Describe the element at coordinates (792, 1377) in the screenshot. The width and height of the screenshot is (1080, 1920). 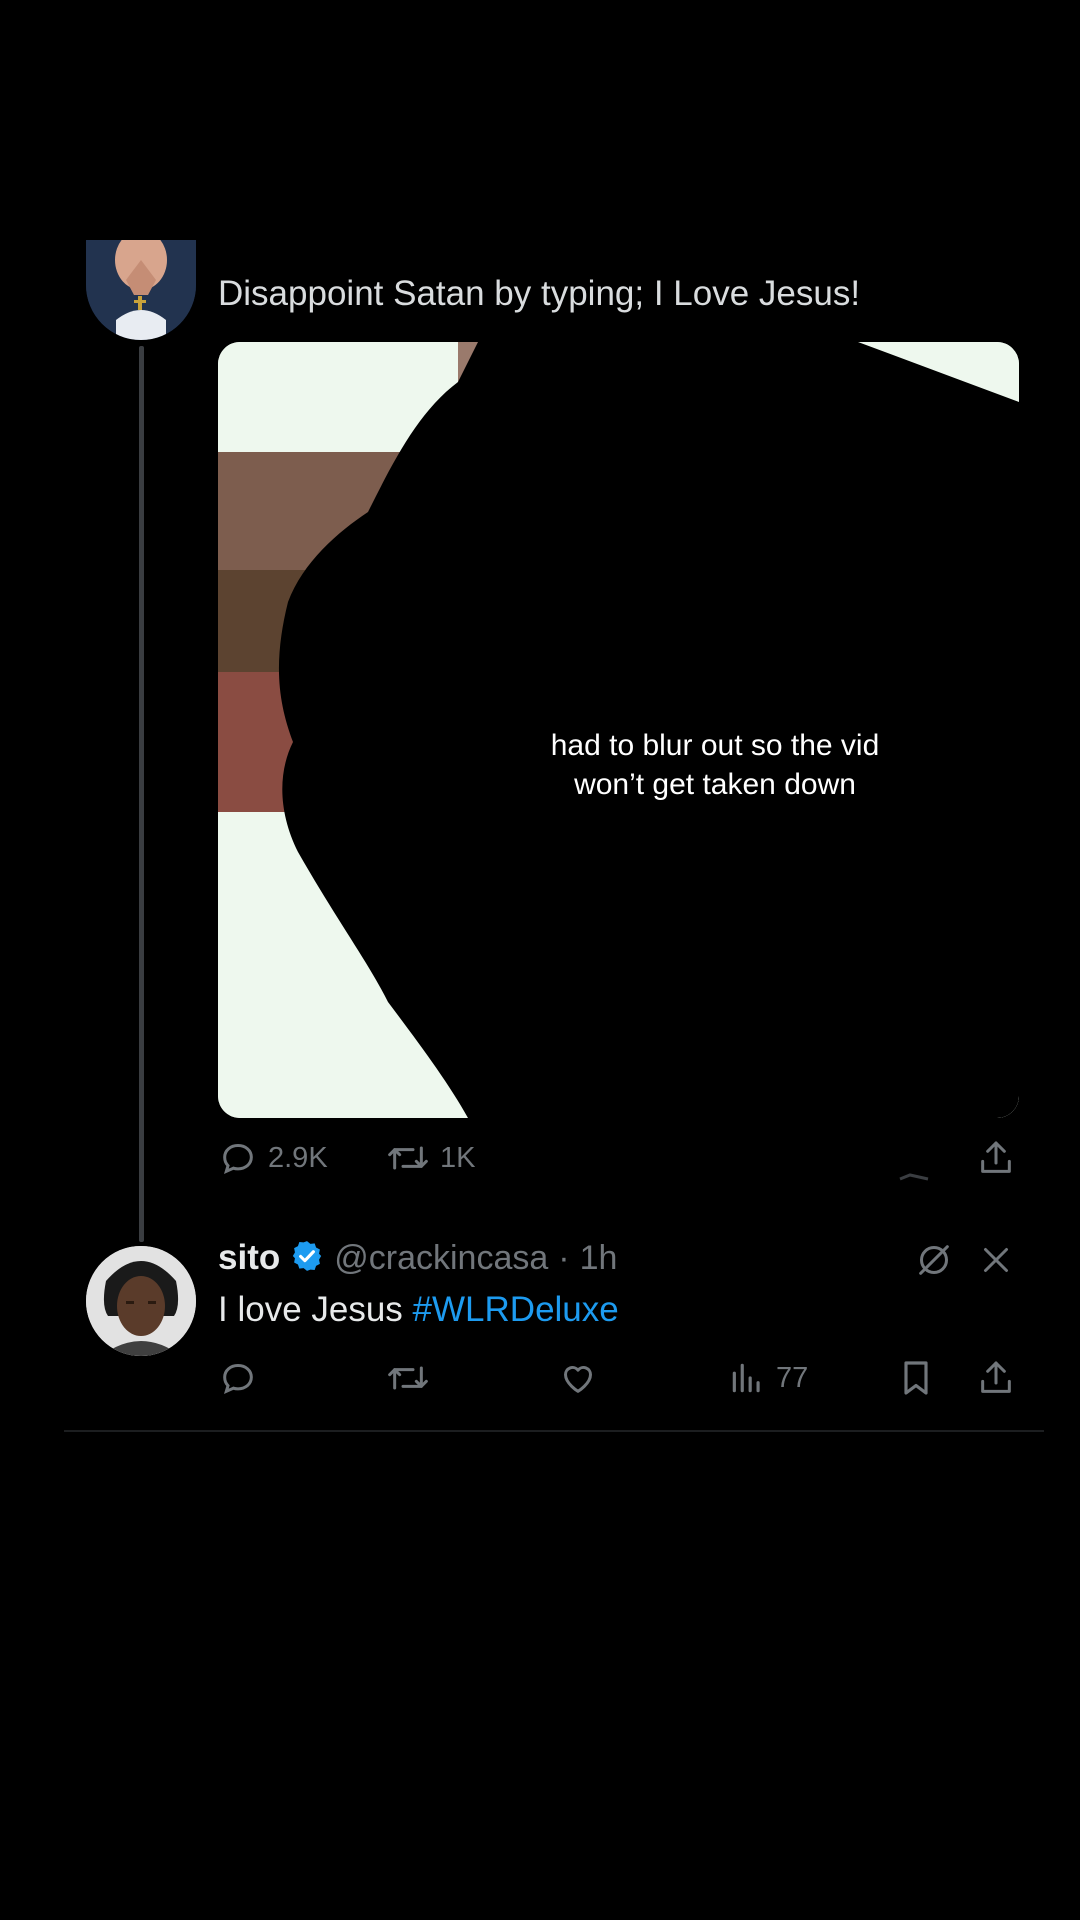
I see `views-count: 77` at that location.